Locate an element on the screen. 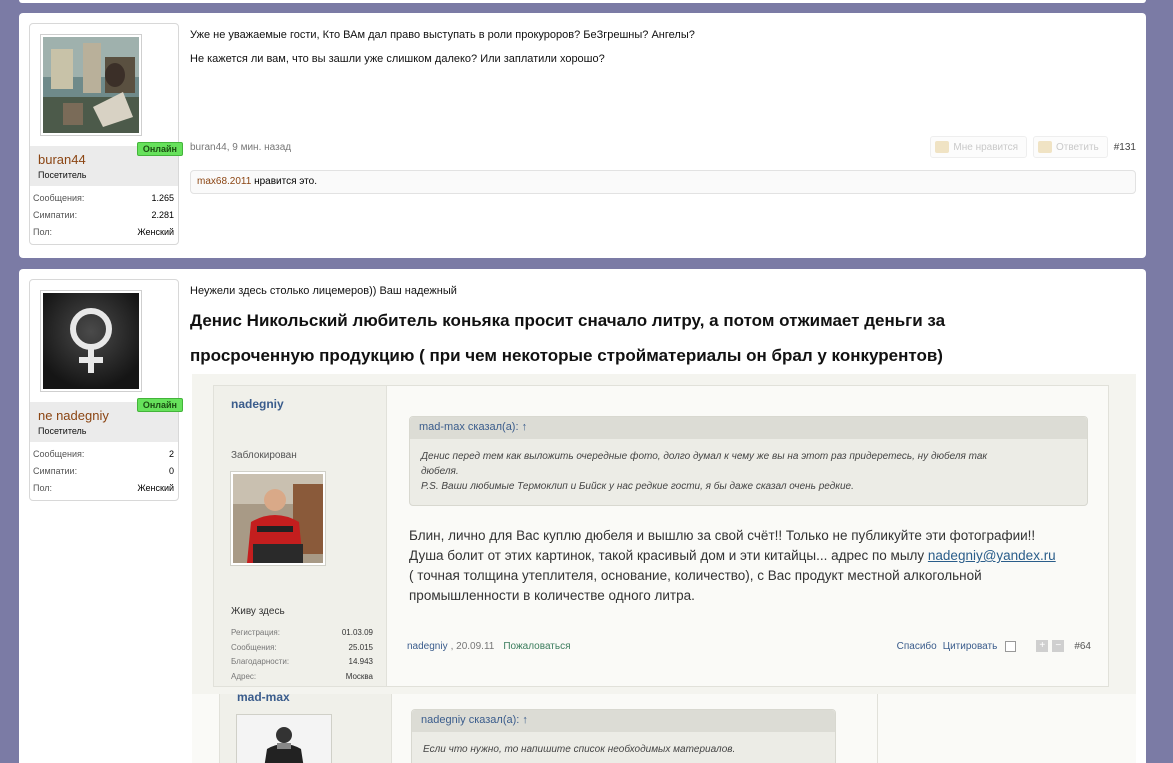 This screenshot has width=1173, height=763. embedded-live-label: Живу здесь is located at coordinates (258, 611).